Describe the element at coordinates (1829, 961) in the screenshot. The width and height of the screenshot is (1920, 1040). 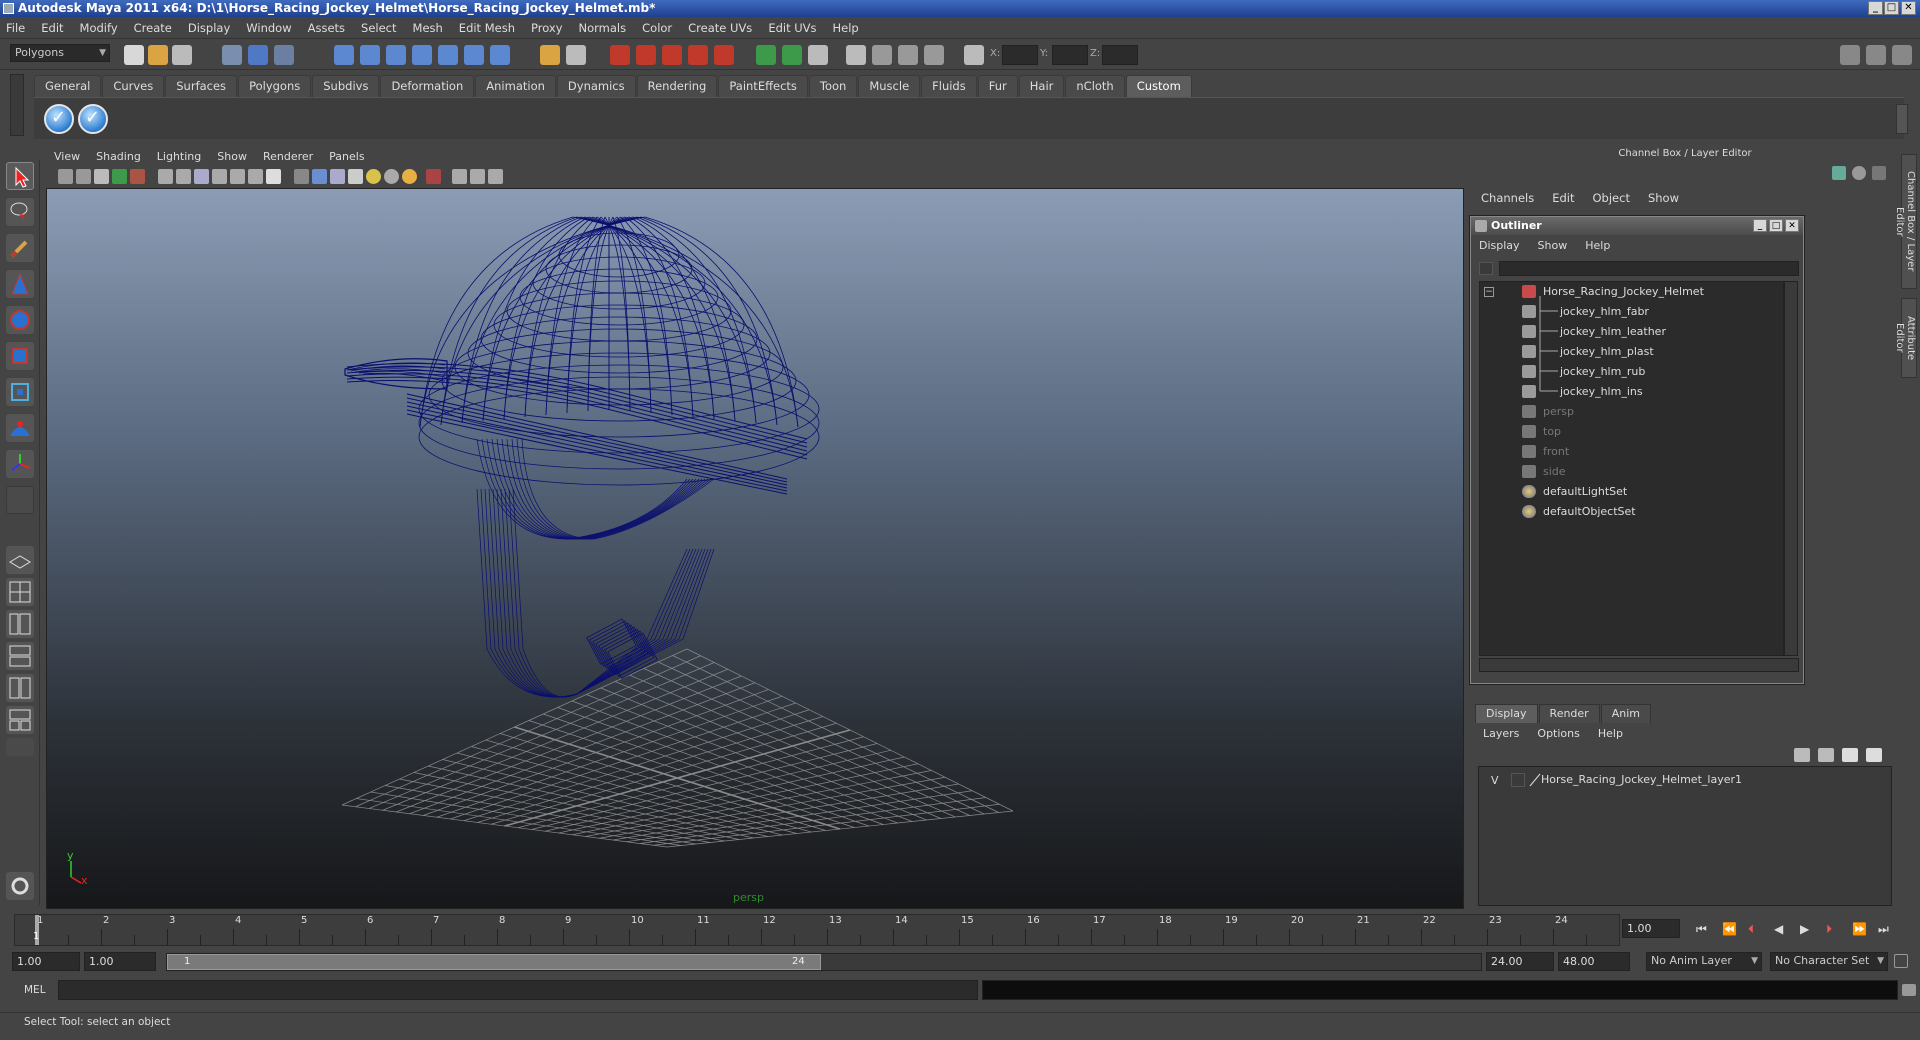
I see `character-set-dropdown: No Character Set ▼` at that location.